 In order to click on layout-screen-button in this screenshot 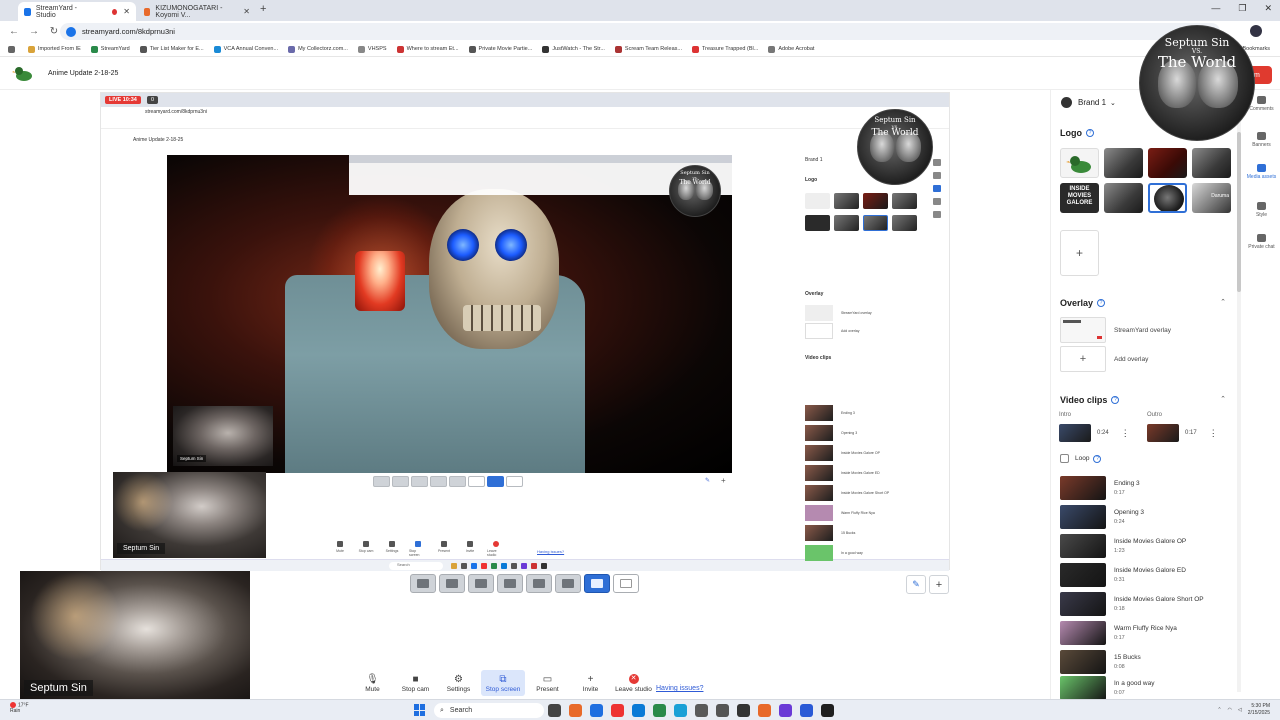, I will do `click(597, 583)`.